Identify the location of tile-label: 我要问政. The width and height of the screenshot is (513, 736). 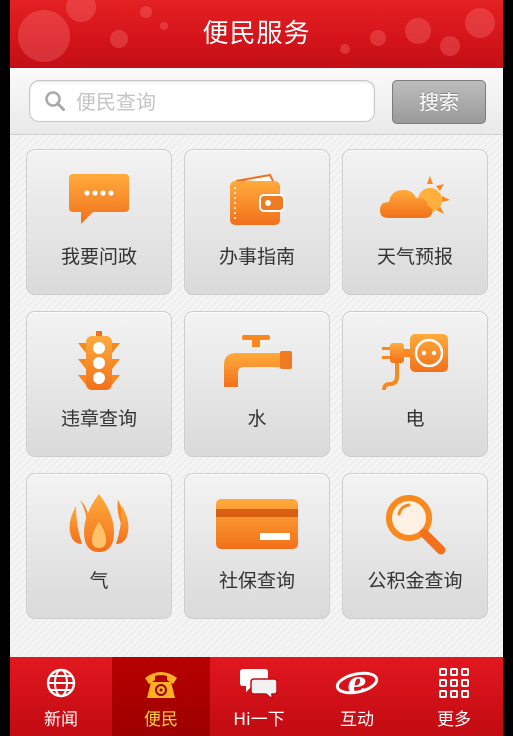
(98, 257).